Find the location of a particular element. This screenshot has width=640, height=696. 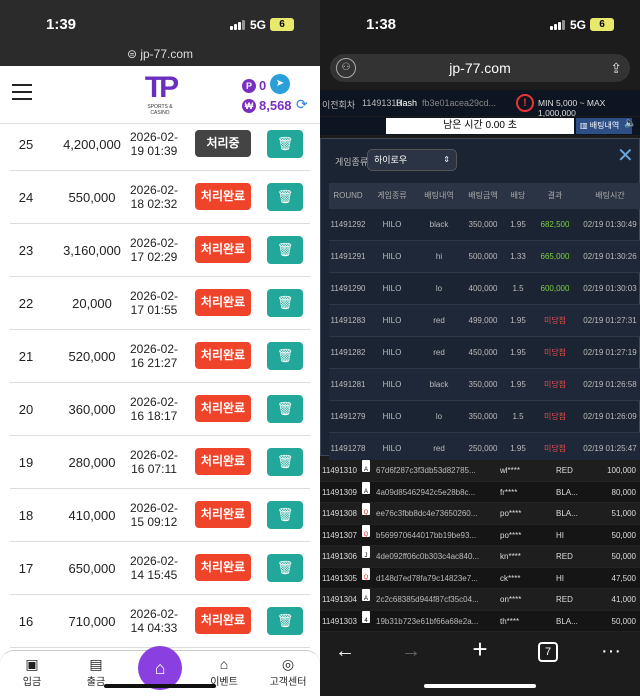

new-tab-icon: + is located at coordinates (480, 649).